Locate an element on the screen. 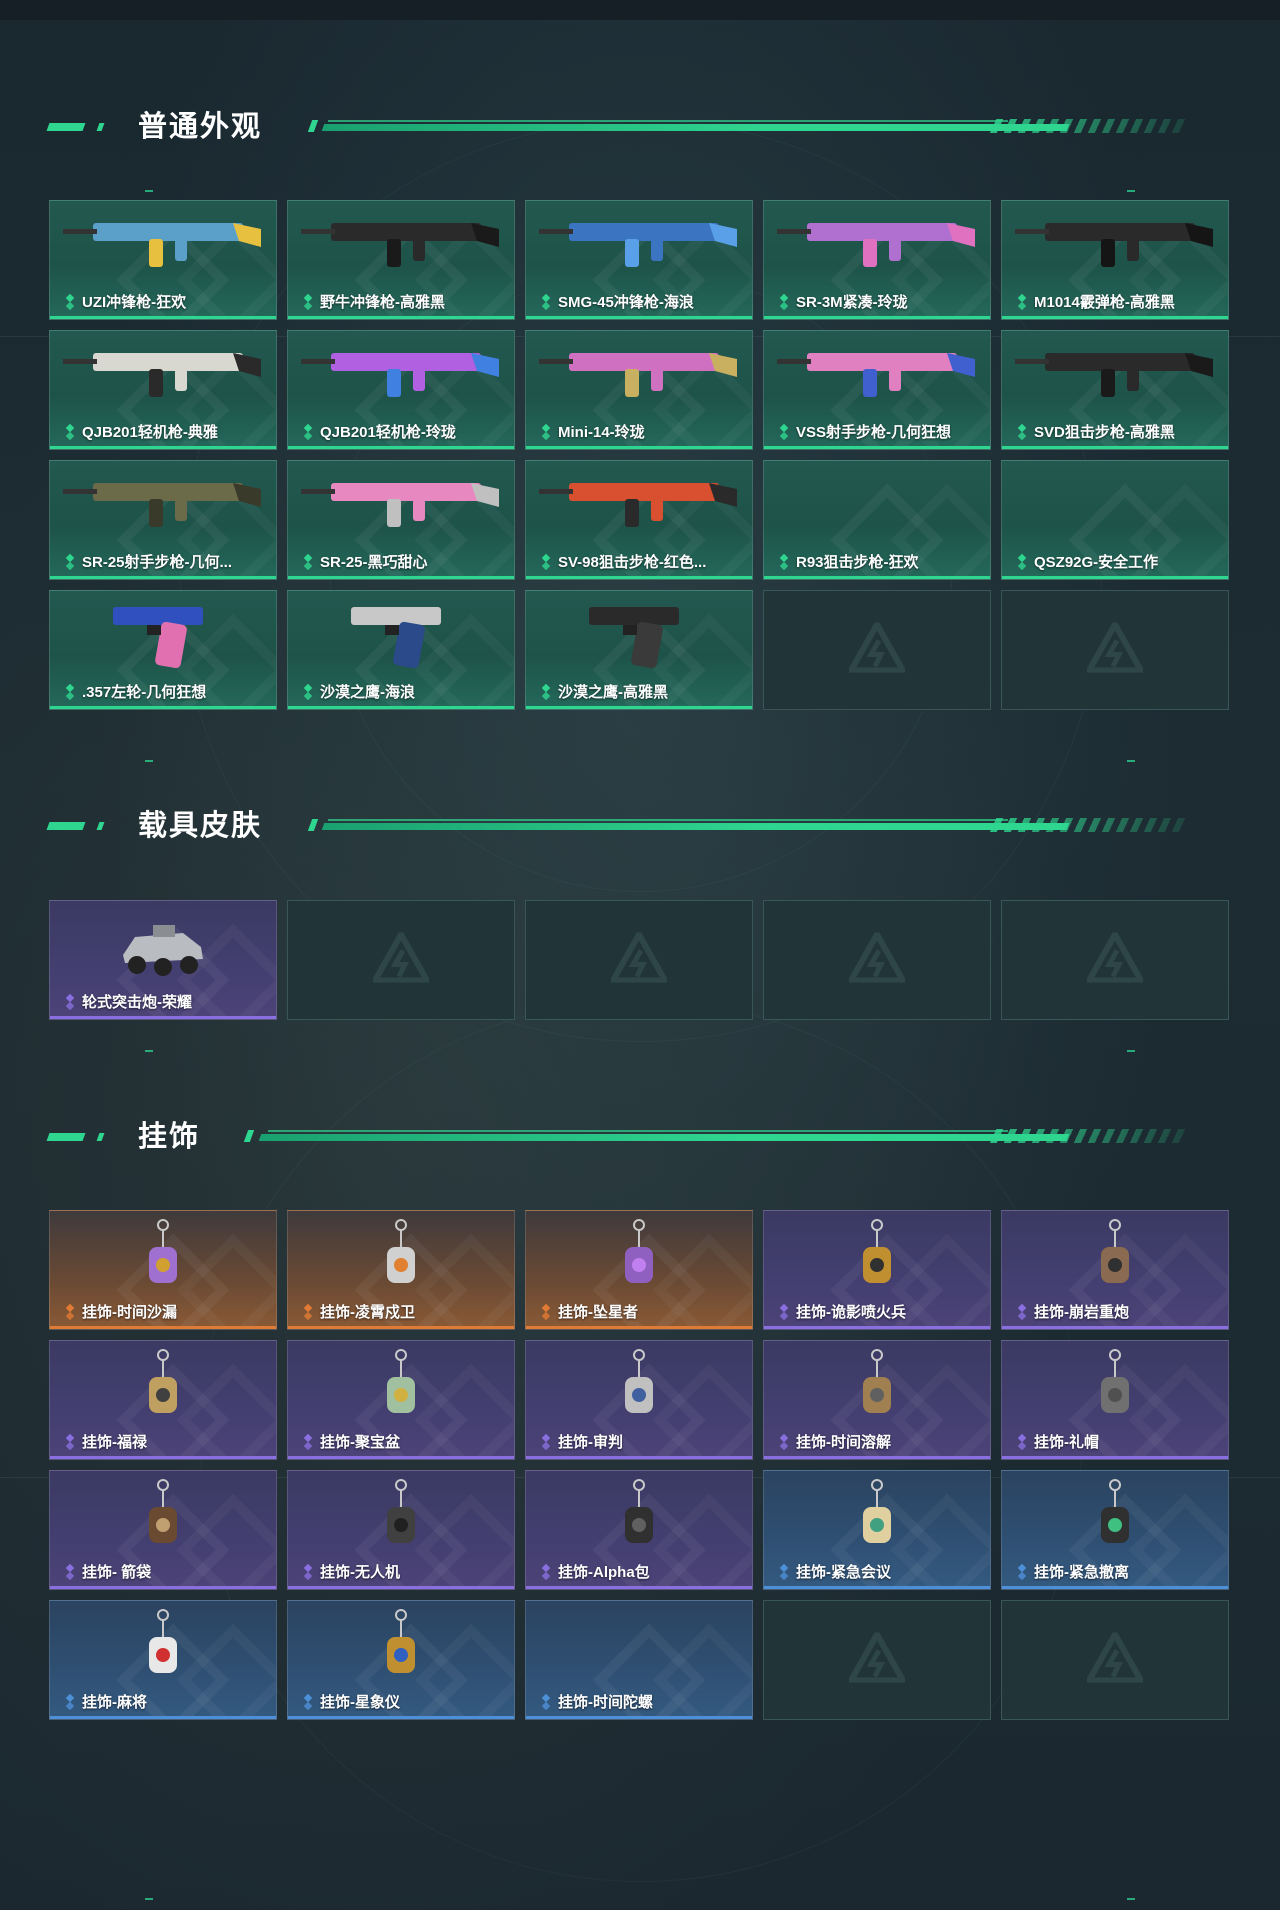 The image size is (1280, 1910). item-card: SR-25-黑巧甜心 is located at coordinates (401, 520).